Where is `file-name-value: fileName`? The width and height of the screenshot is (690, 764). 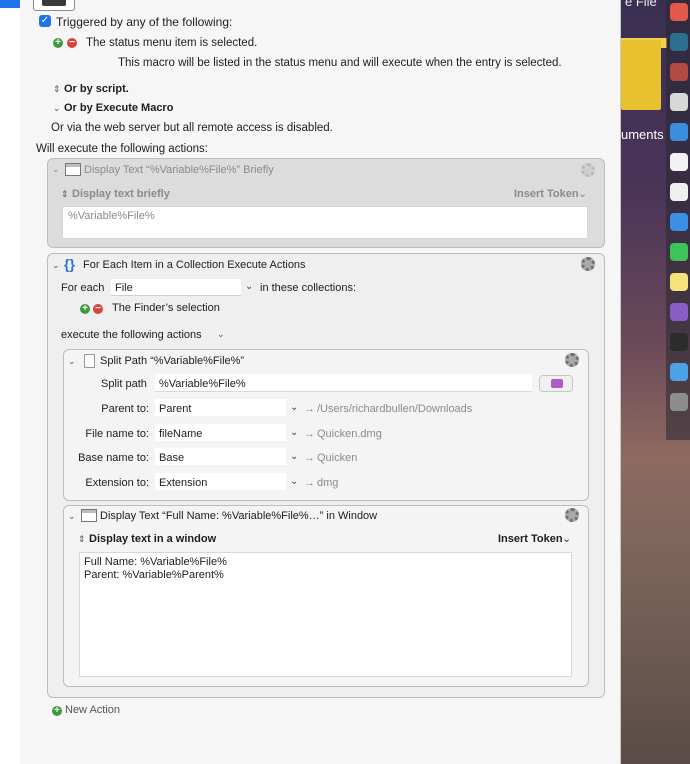 file-name-value: fileName is located at coordinates (181, 434).